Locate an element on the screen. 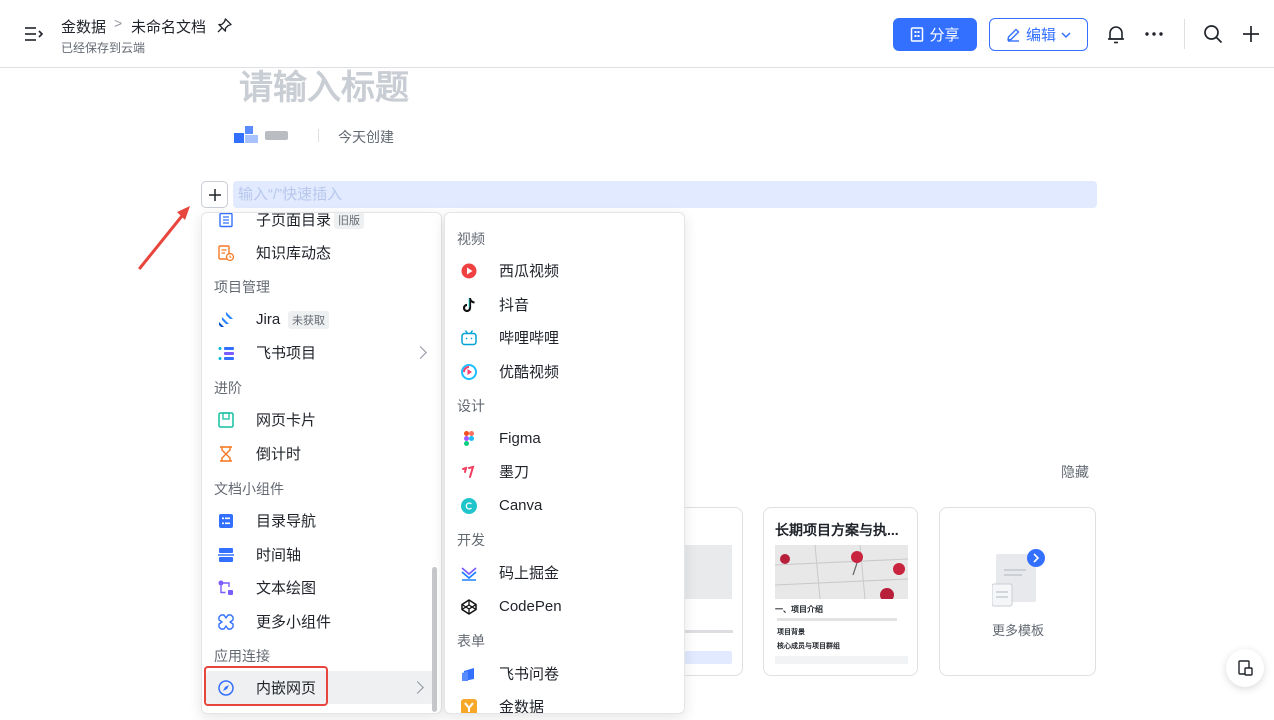  templates-stack-icon is located at coordinates (1018, 578).